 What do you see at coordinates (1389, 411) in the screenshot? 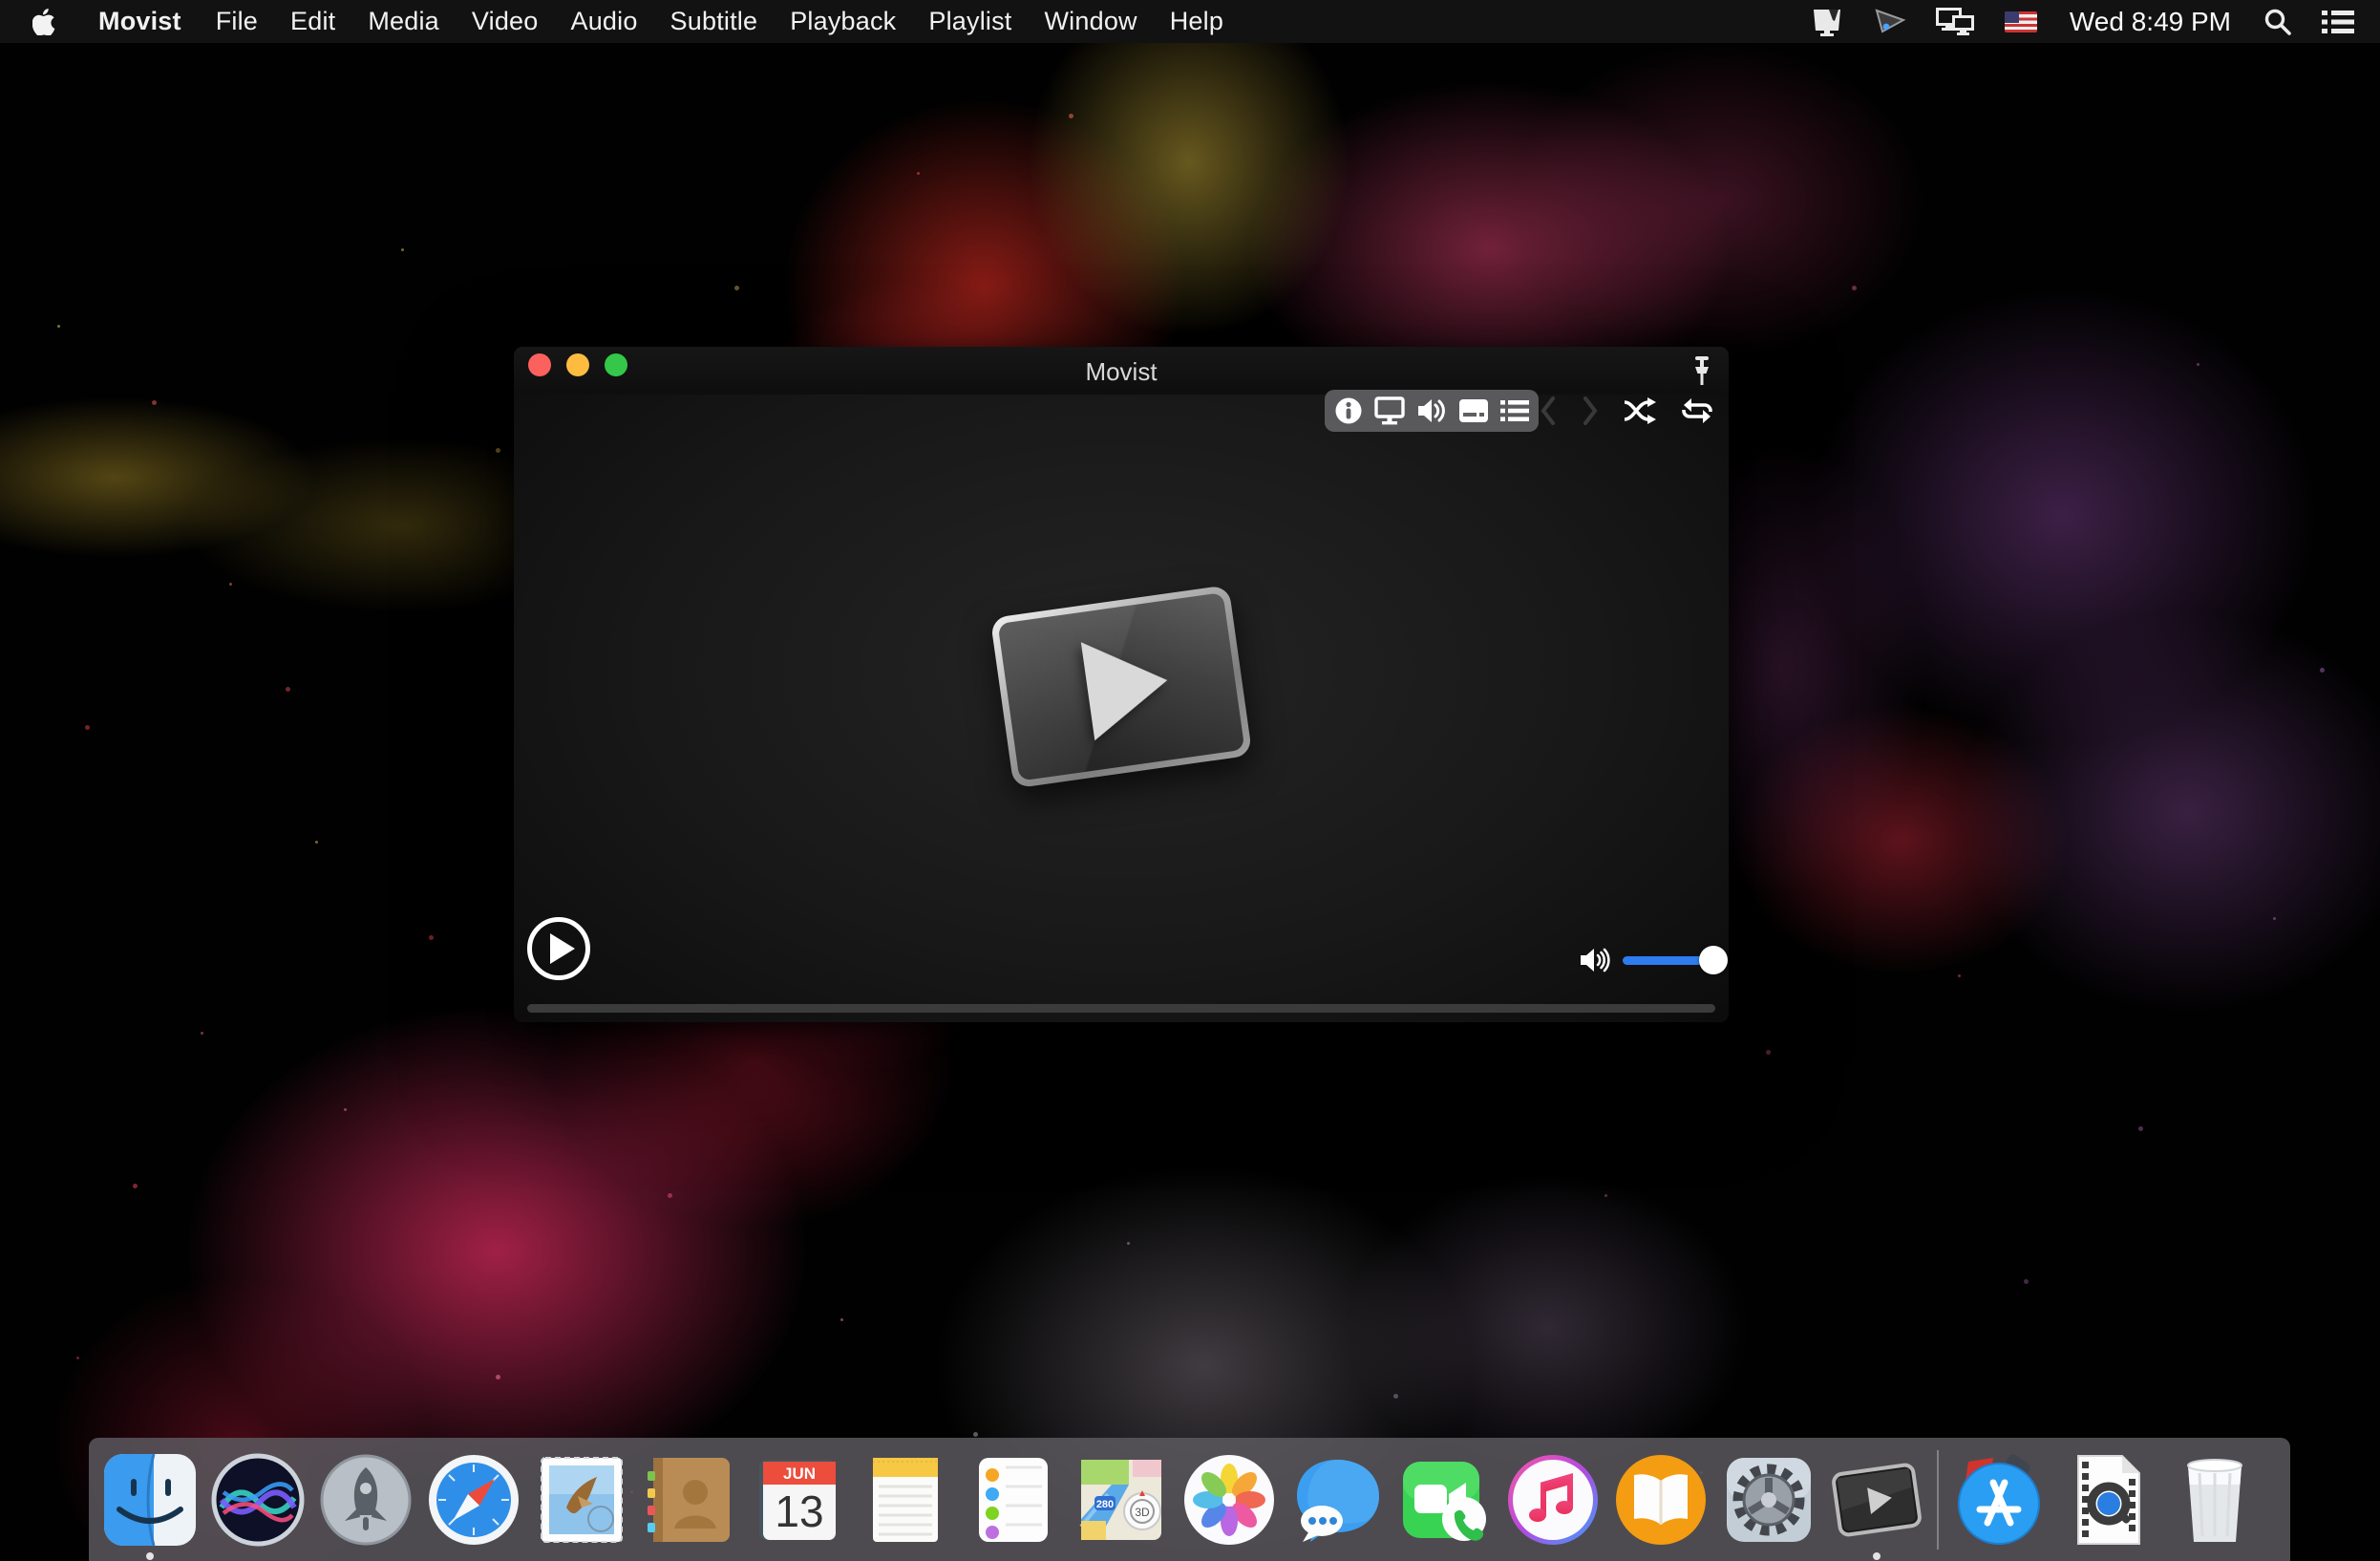
I see `video-display-icon` at bounding box center [1389, 411].